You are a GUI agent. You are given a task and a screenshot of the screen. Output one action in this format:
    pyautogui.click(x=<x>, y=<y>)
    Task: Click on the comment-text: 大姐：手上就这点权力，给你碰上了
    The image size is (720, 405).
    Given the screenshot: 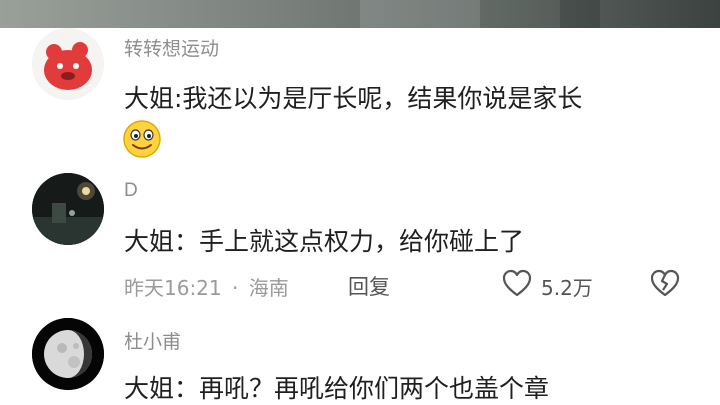 What is the action you would take?
    pyautogui.click(x=324, y=241)
    